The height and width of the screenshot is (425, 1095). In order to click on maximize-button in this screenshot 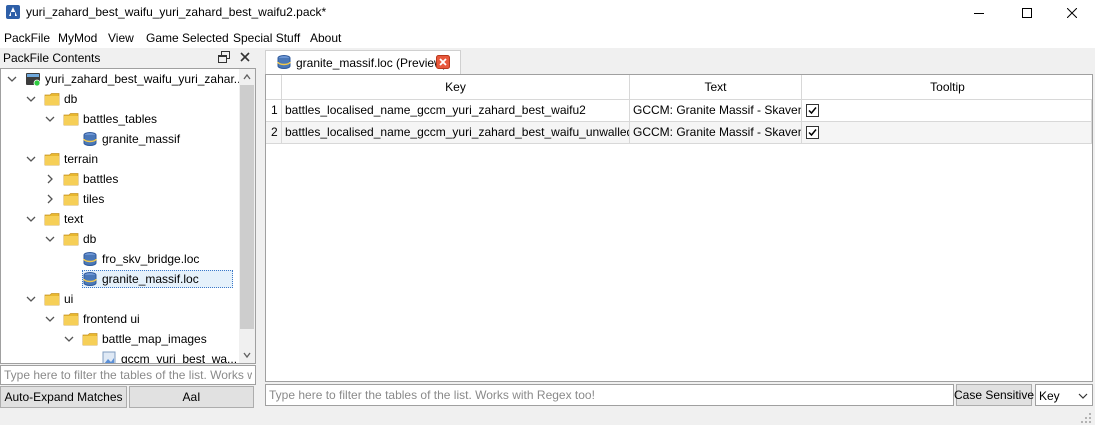, I will do `click(1027, 13)`.